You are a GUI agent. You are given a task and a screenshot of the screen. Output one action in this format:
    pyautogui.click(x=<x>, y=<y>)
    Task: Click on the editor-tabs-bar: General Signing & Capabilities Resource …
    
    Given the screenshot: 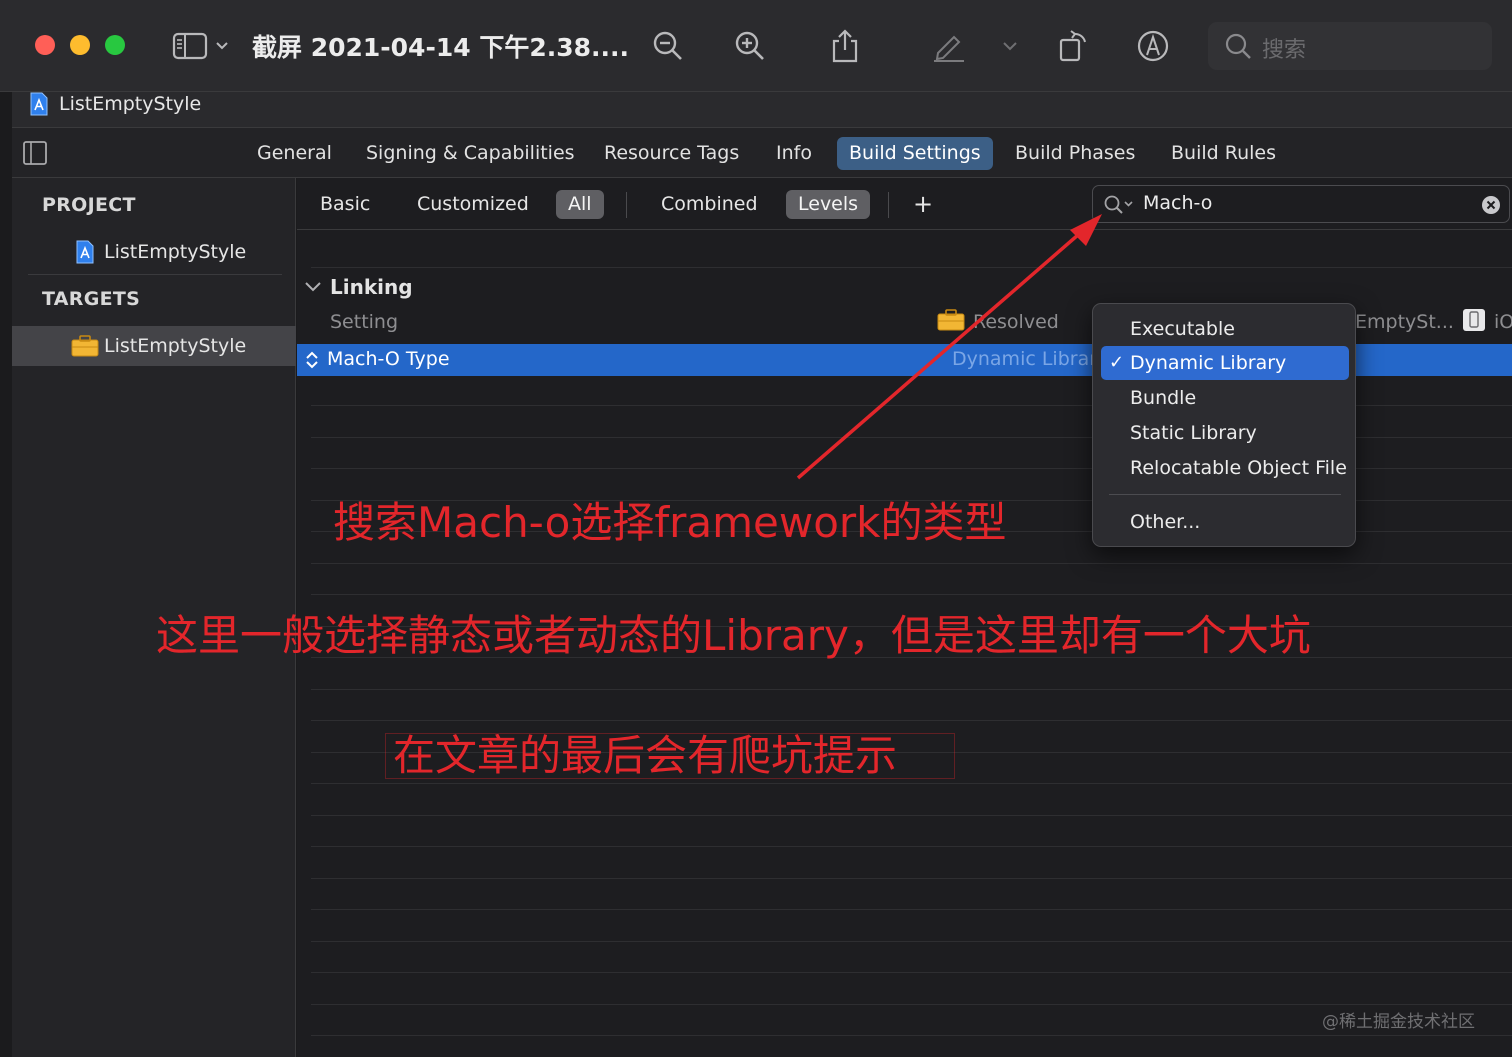 What is the action you would take?
    pyautogui.click(x=762, y=153)
    